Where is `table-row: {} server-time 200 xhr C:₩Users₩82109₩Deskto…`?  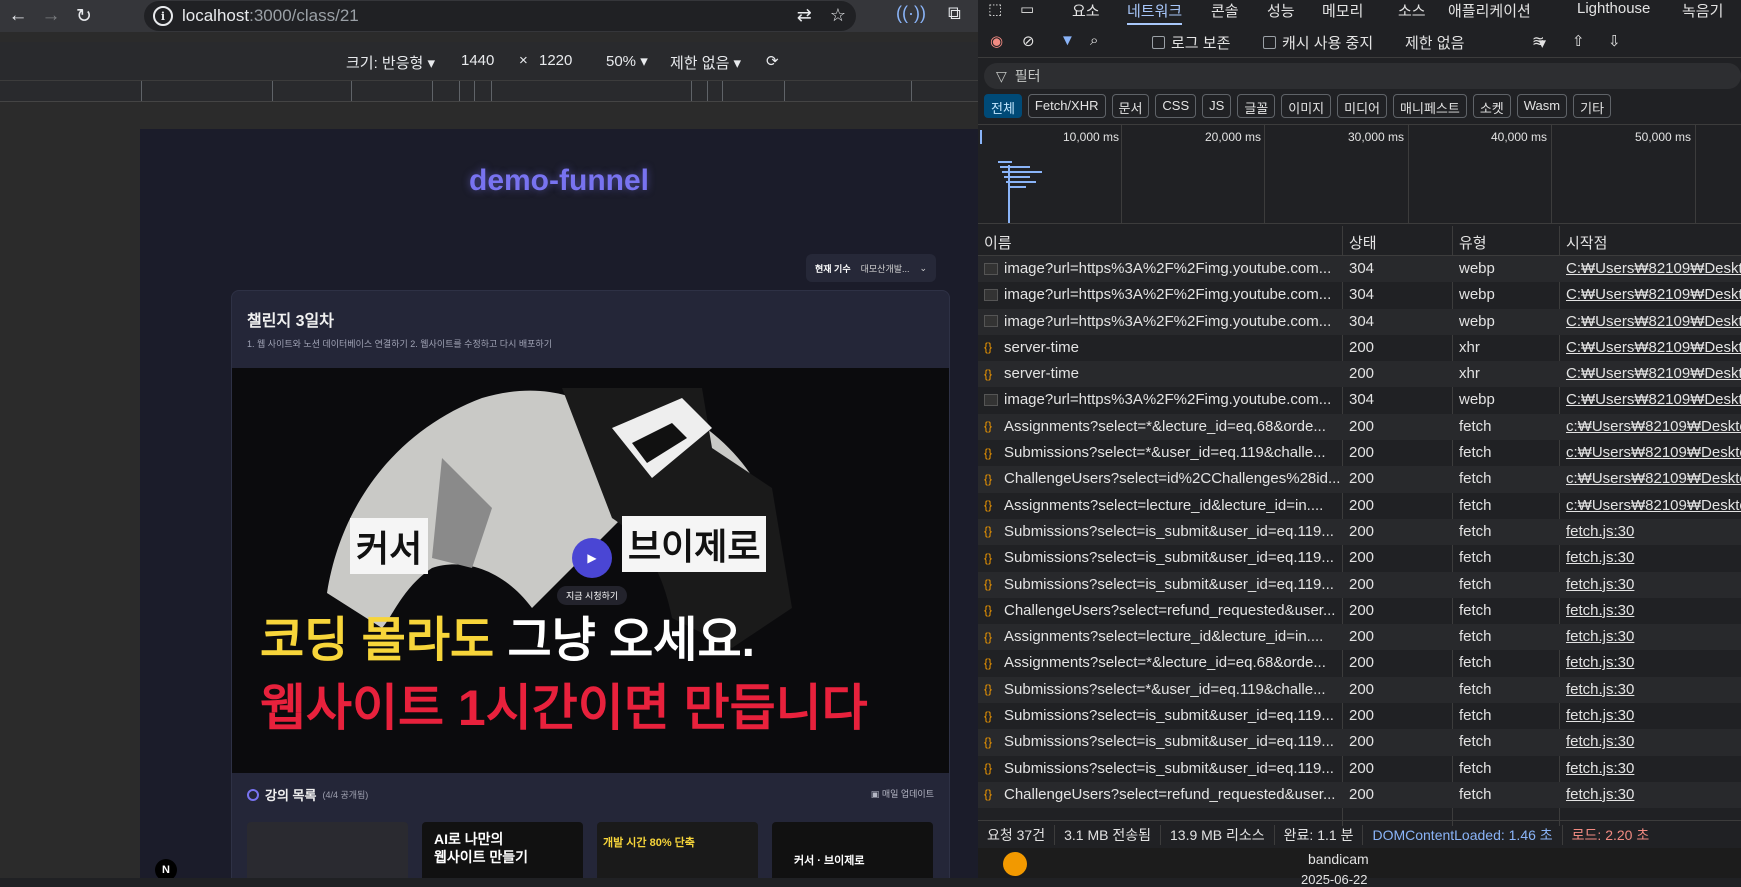
table-row: {} server-time 200 xhr C:₩Users₩82109₩Deskto… is located at coordinates (1359, 348).